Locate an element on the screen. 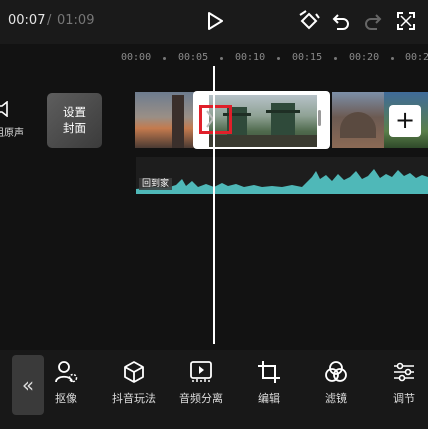 The height and width of the screenshot is (429, 428). tool-label: 抖音玩法 is located at coordinates (134, 398).